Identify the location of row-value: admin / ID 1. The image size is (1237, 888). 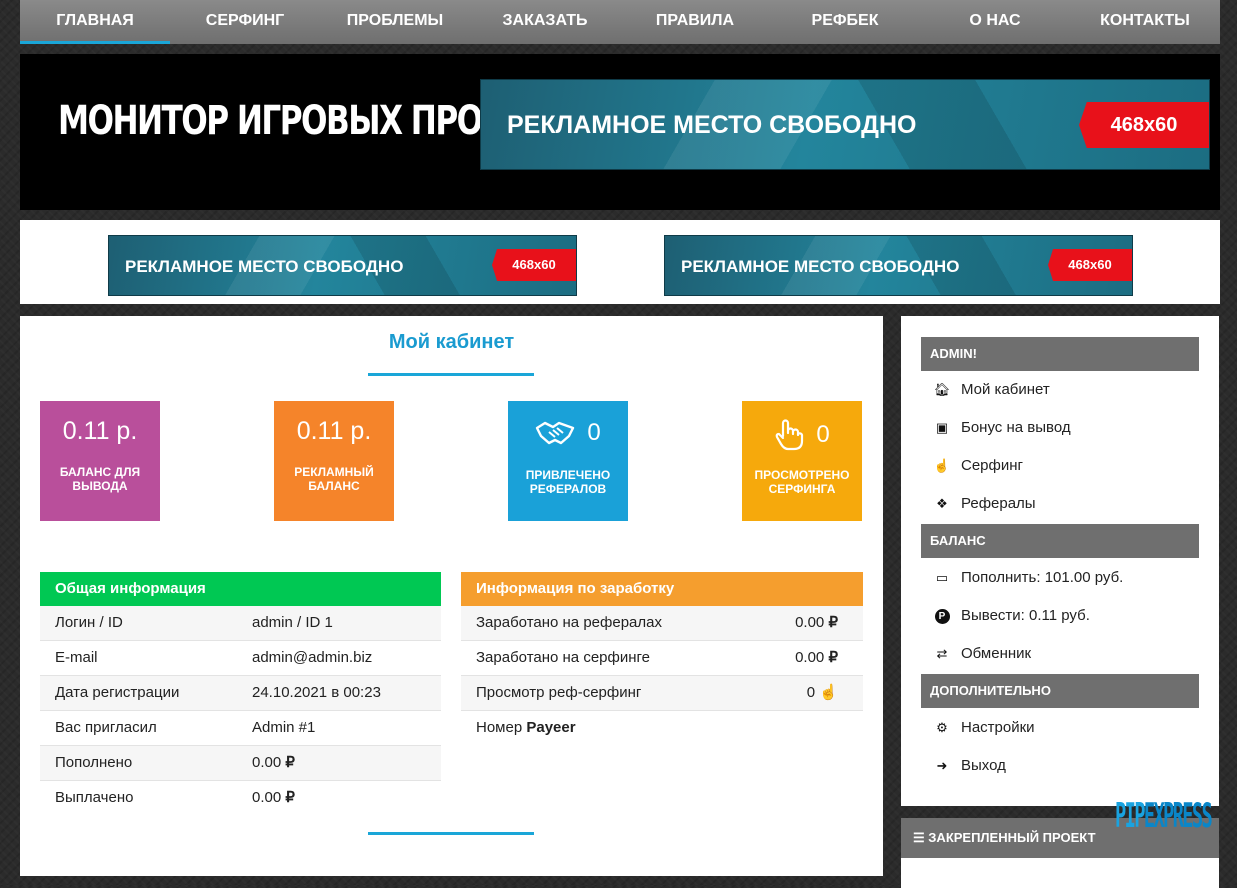
(292, 622).